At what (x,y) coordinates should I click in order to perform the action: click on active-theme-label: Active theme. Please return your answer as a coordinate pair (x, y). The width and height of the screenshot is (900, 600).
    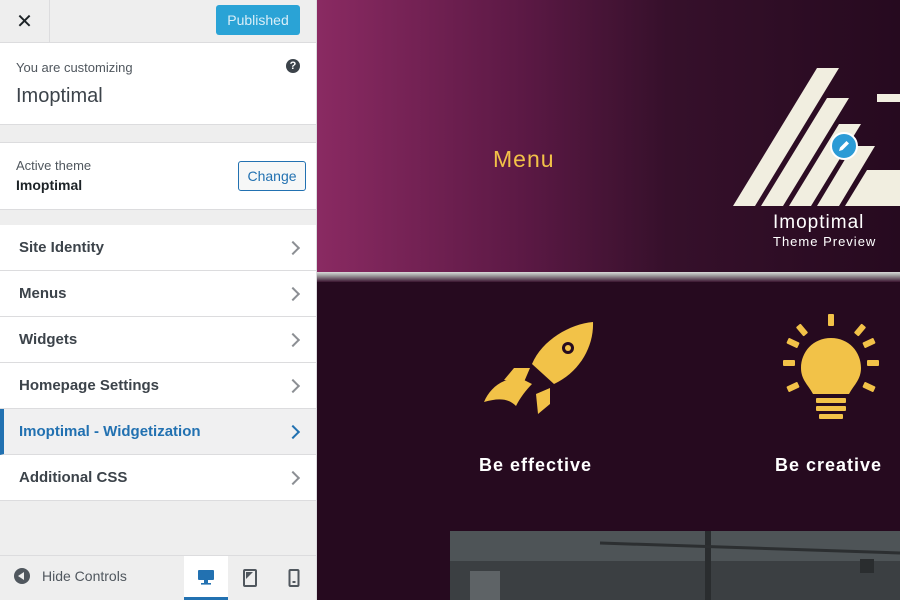
    Looking at the image, I should click on (54, 165).